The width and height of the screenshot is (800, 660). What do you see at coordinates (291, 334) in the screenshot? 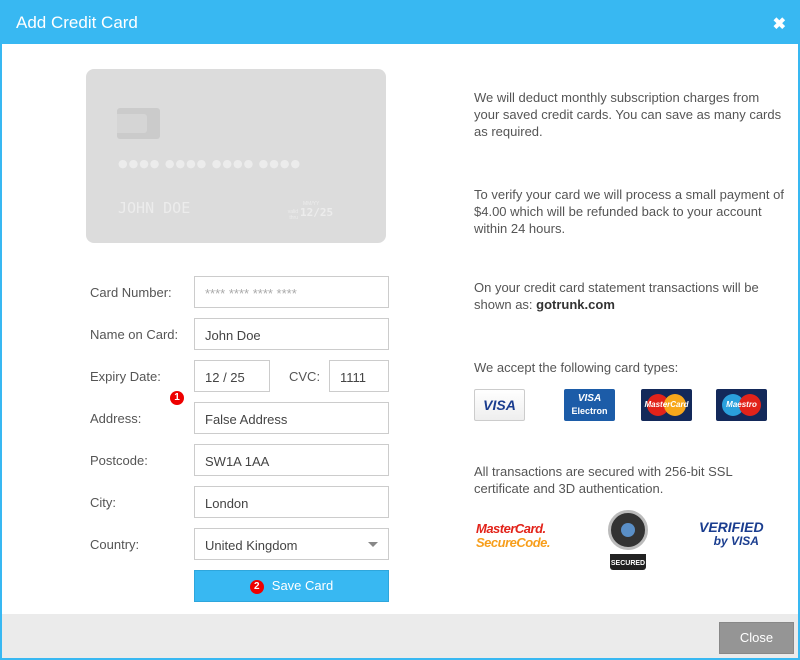
I see `name-on-card-input: John Doe` at bounding box center [291, 334].